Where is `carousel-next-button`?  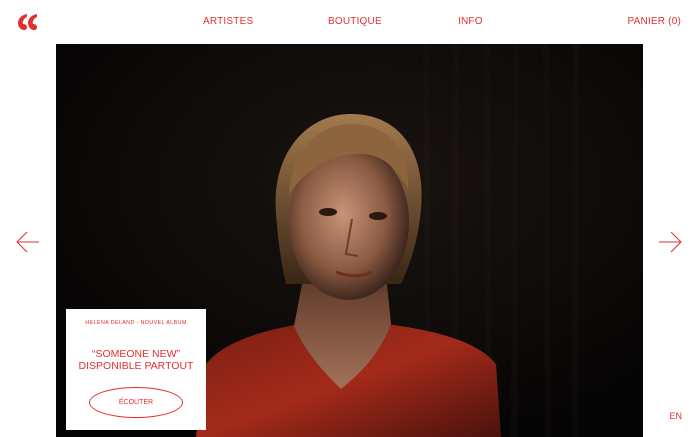 carousel-next-button is located at coordinates (670, 242).